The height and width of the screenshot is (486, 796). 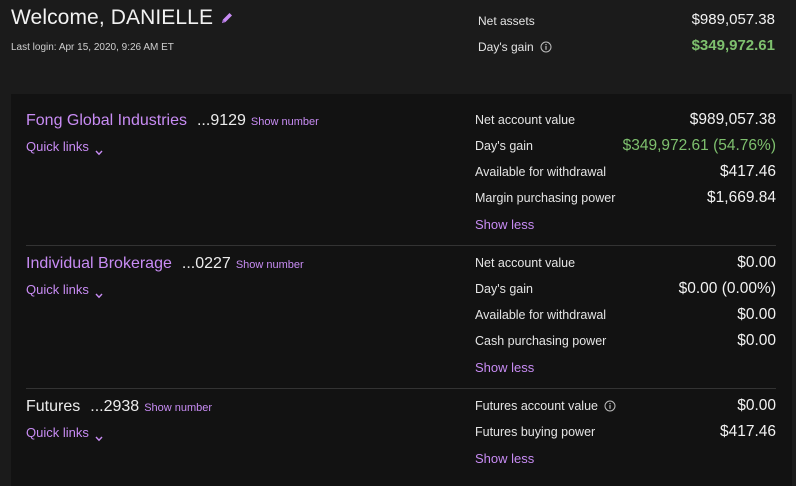 I want to click on last-login: Last login: Apr 15, 2020, 9:26 AM ET, so click(x=92, y=47).